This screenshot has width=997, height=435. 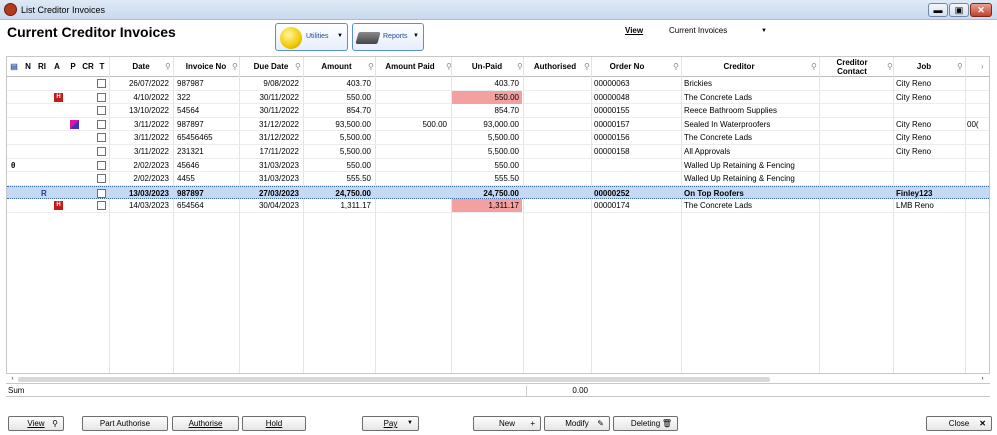 I want to click on cell-amount: 403.70, so click(x=358, y=83).